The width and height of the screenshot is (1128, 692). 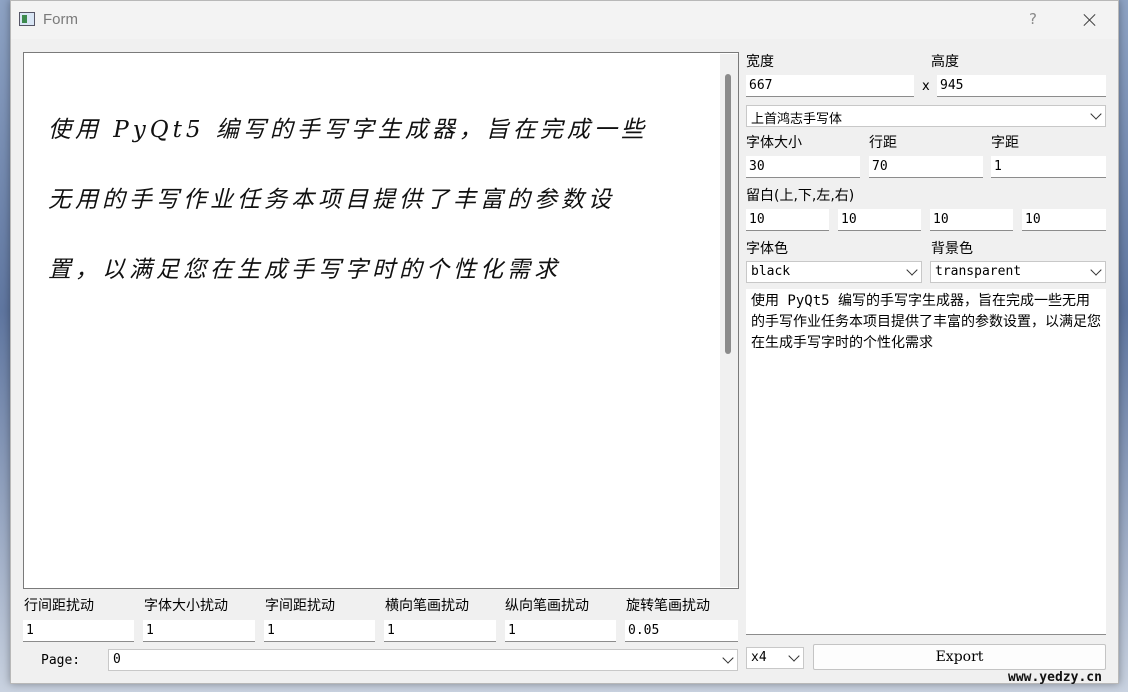 What do you see at coordinates (834, 272) in the screenshot?
I see `font-color-select: black` at bounding box center [834, 272].